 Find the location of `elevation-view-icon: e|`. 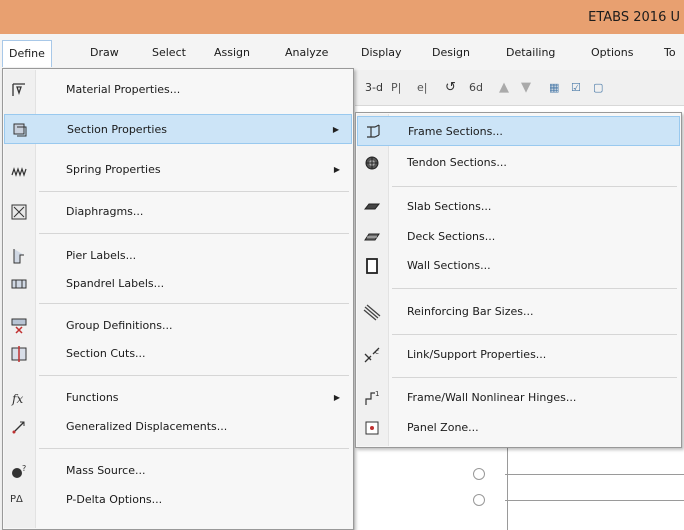

elevation-view-icon: e| is located at coordinates (422, 88).